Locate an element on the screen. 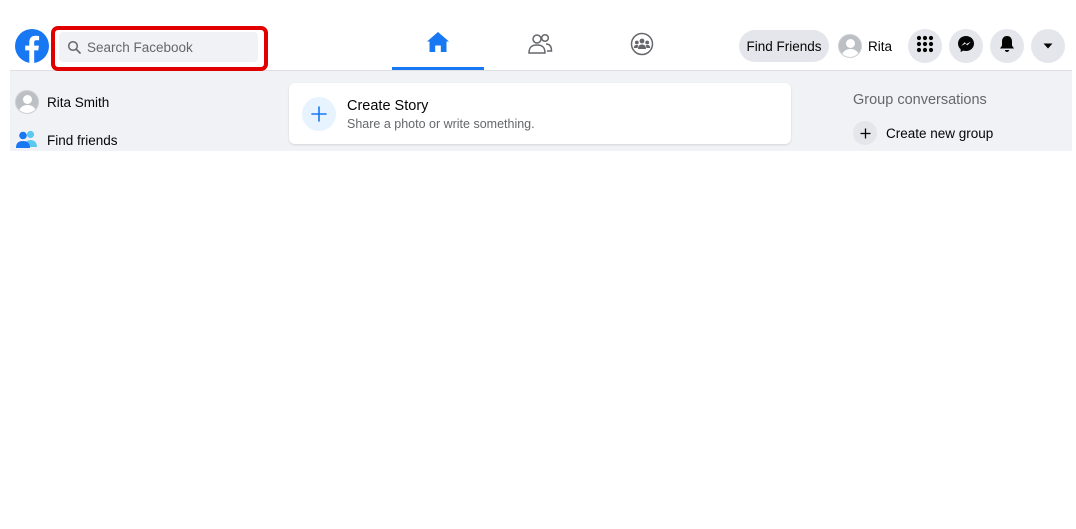 Image resolution: width=1076 pixels, height=529 pixels. search-box is located at coordinates (158, 47).